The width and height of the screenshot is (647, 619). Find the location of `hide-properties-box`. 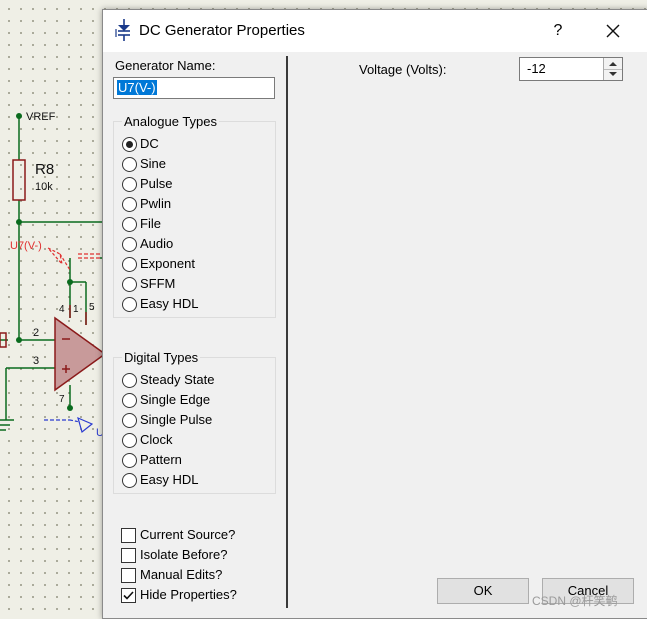

hide-properties-box is located at coordinates (128, 595).